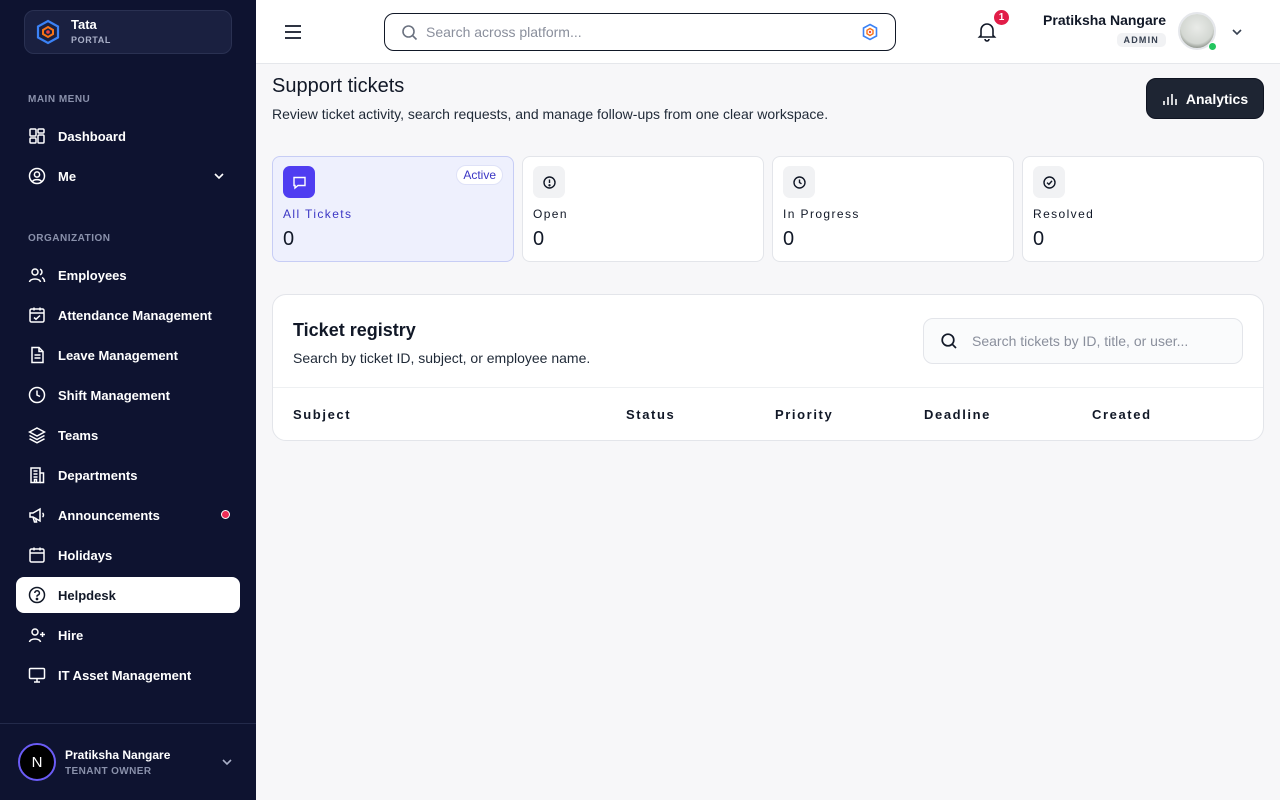 The height and width of the screenshot is (800, 1280). What do you see at coordinates (84, 25) in the screenshot?
I see `brand-name: Tata` at bounding box center [84, 25].